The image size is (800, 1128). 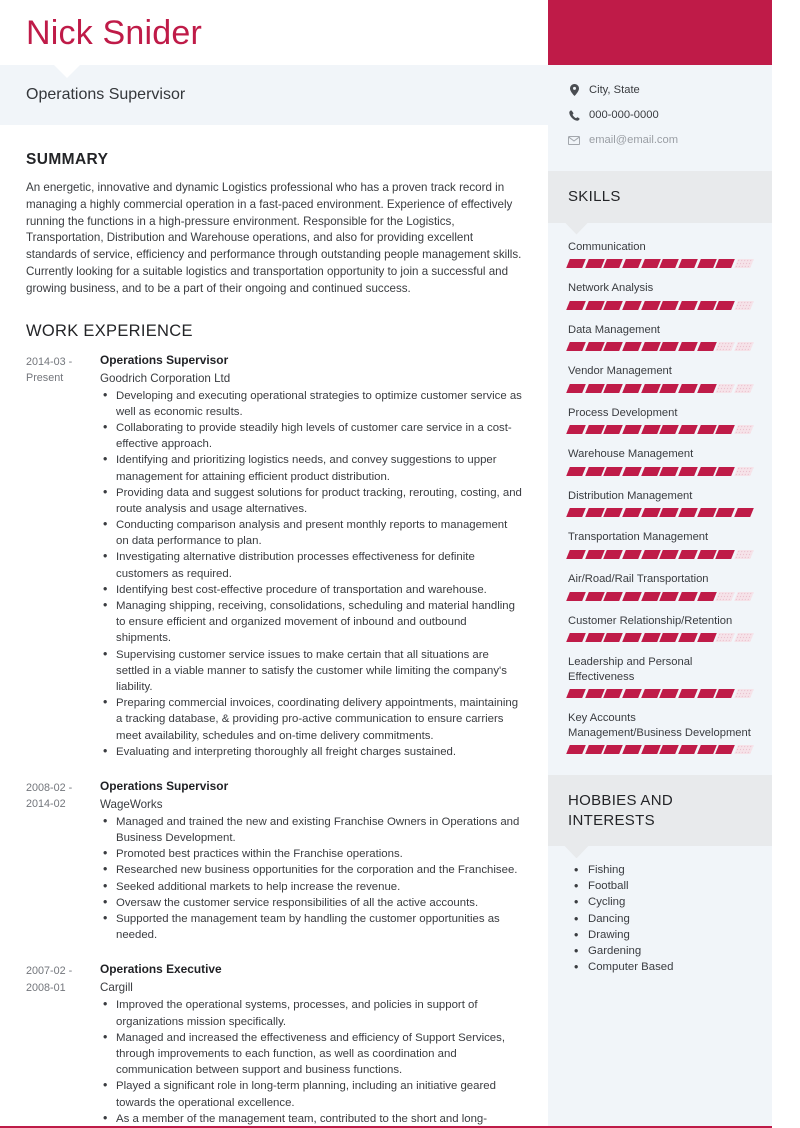 What do you see at coordinates (660, 90) in the screenshot?
I see `contact-location-row: City, State` at bounding box center [660, 90].